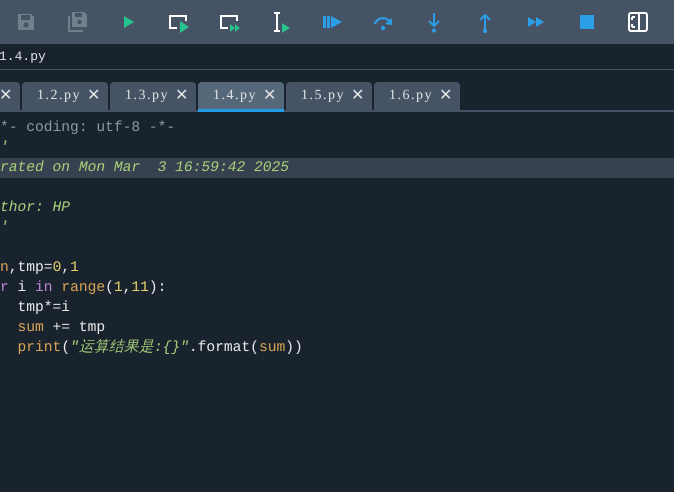 The height and width of the screenshot is (492, 674). I want to click on file-tab: 1.2.py ✕, so click(65, 97).